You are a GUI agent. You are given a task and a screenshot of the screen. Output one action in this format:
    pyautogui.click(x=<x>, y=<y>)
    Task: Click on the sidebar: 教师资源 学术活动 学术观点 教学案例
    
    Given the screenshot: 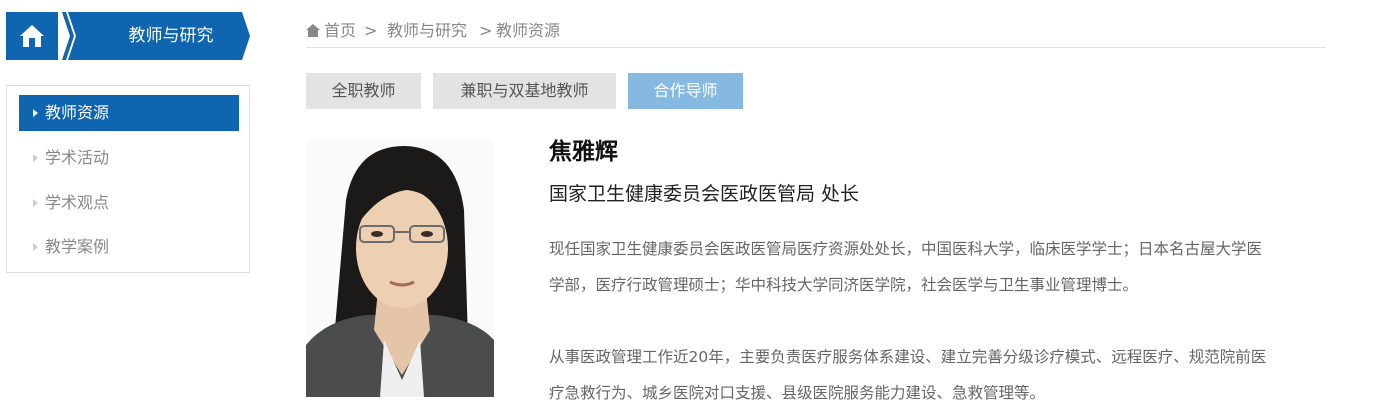 What is the action you would take?
    pyautogui.click(x=128, y=179)
    